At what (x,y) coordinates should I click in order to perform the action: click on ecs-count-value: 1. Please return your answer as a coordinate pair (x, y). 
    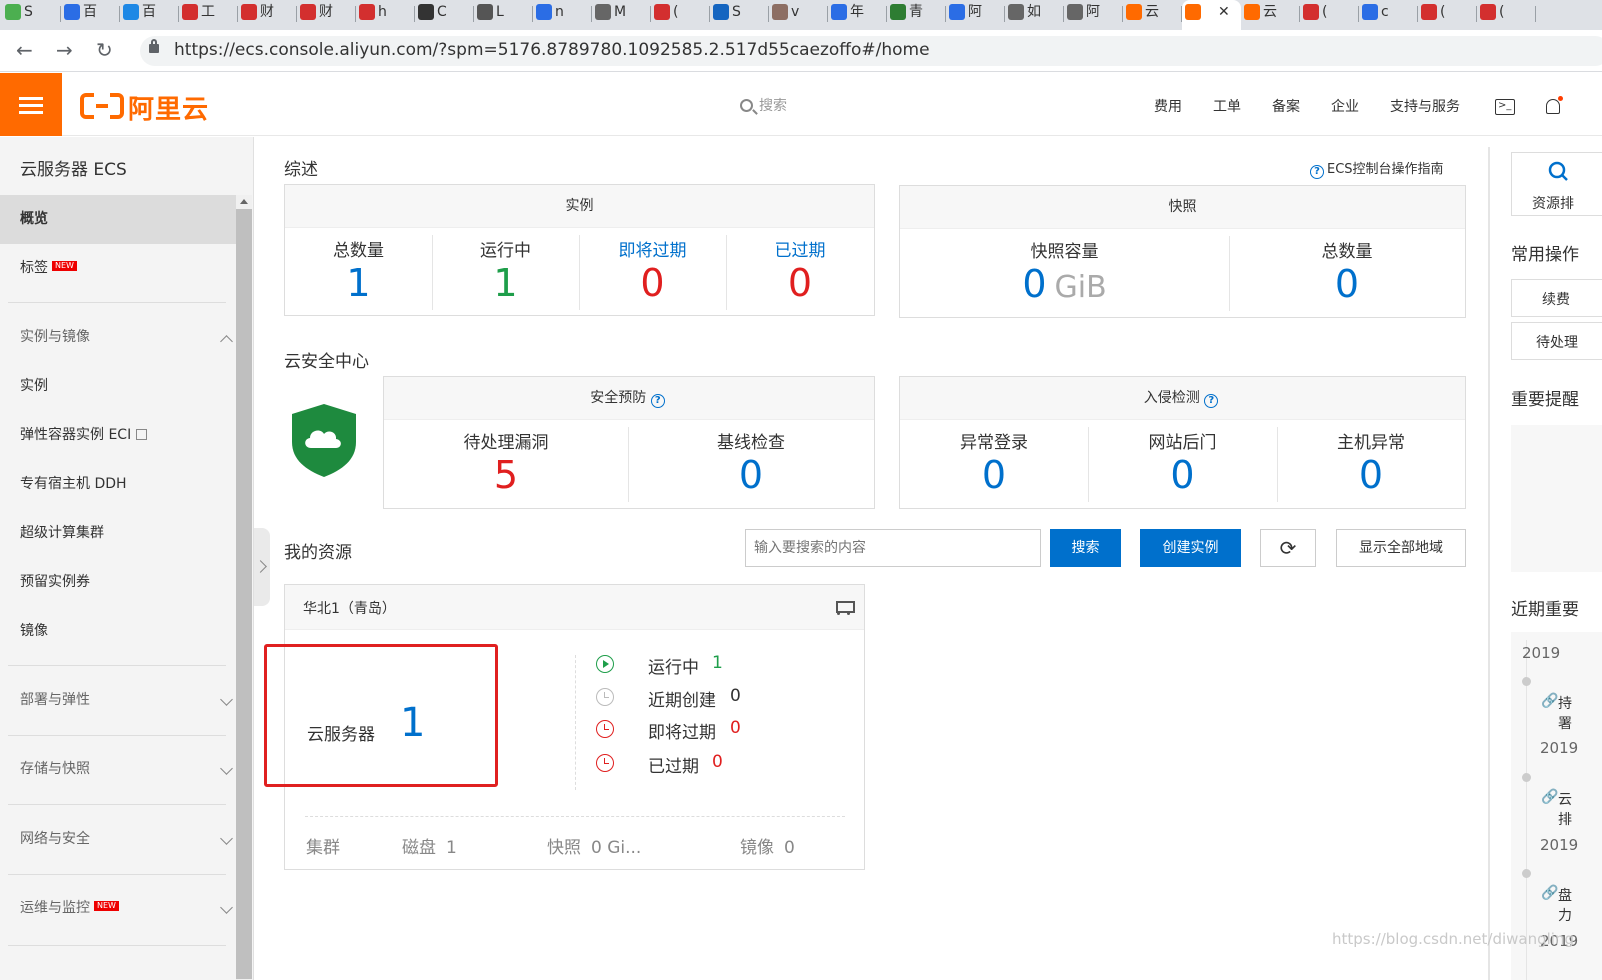
    Looking at the image, I should click on (412, 723).